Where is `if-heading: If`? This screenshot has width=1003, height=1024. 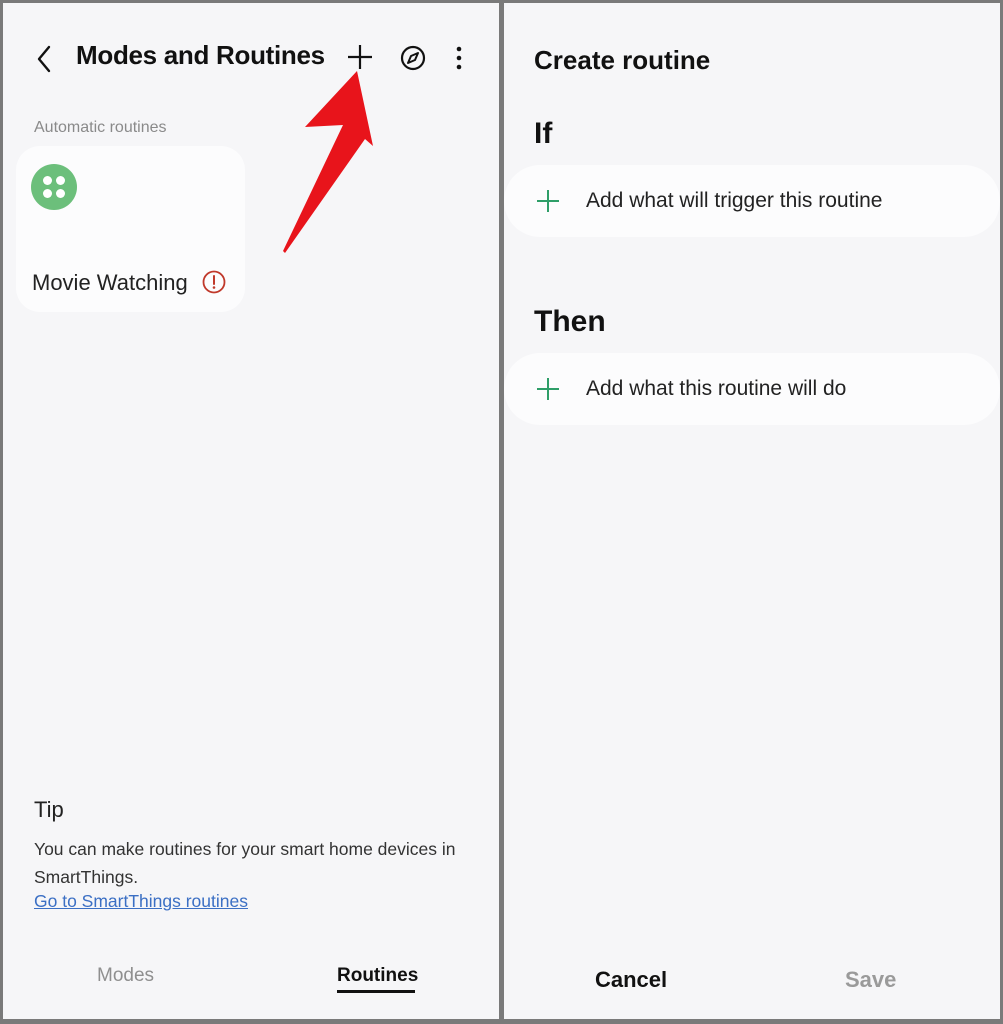 if-heading: If is located at coordinates (543, 133).